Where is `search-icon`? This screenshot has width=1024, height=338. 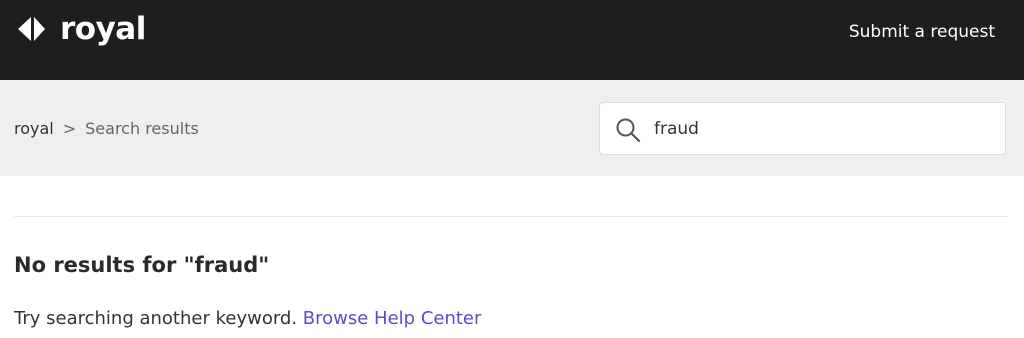 search-icon is located at coordinates (628, 130).